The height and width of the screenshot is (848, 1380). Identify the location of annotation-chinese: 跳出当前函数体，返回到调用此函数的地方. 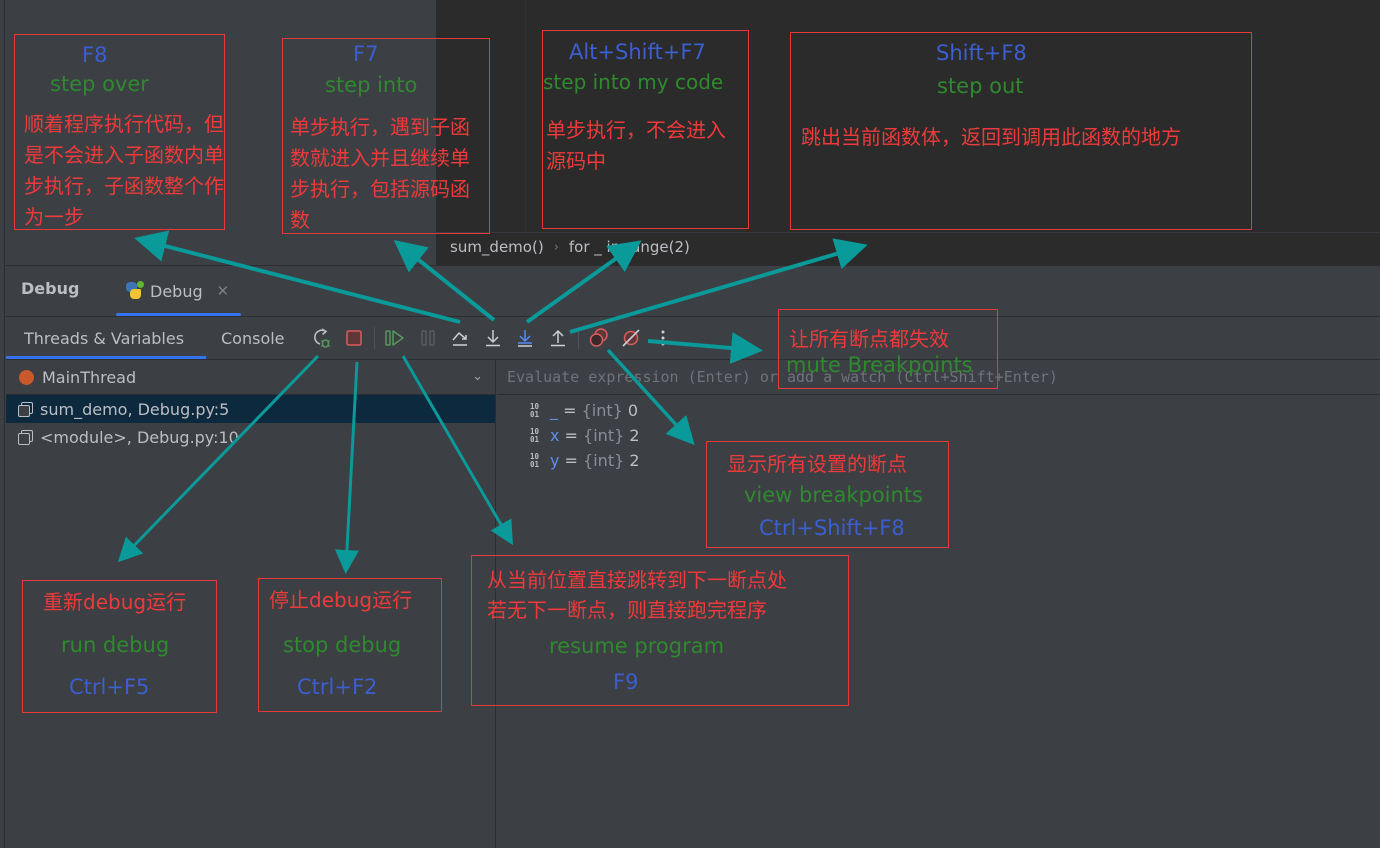
(991, 137).